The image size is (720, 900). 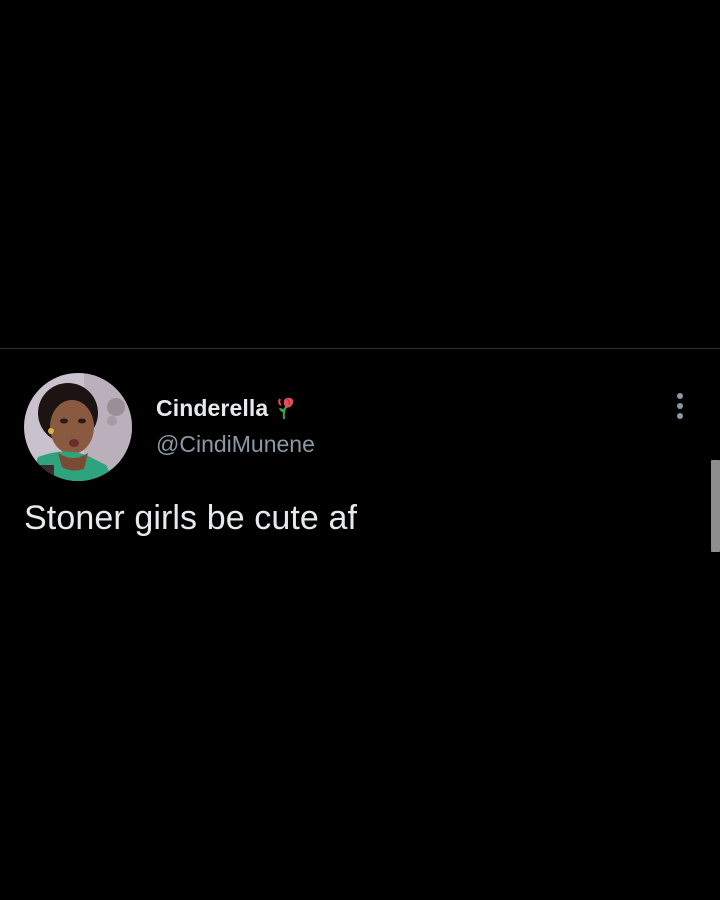 I want to click on display-name-row: Cinderella, so click(x=235, y=408).